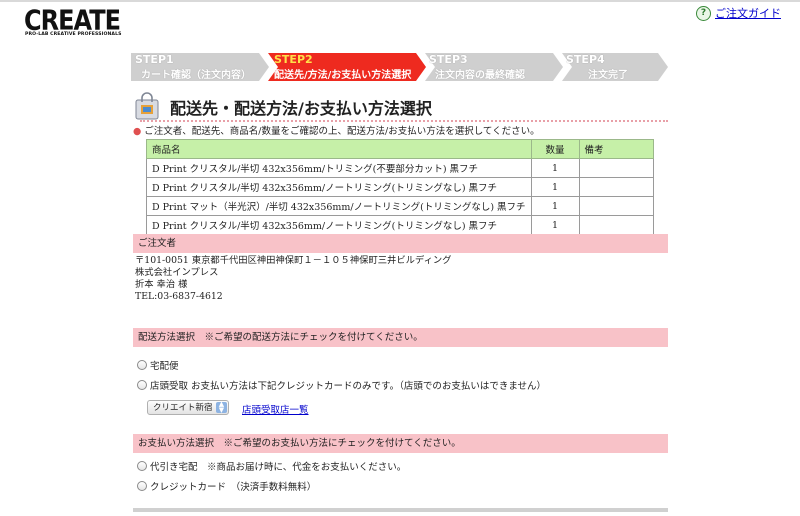 The image size is (800, 516). Describe the element at coordinates (142, 466) in the screenshot. I see `cod-radio` at that location.